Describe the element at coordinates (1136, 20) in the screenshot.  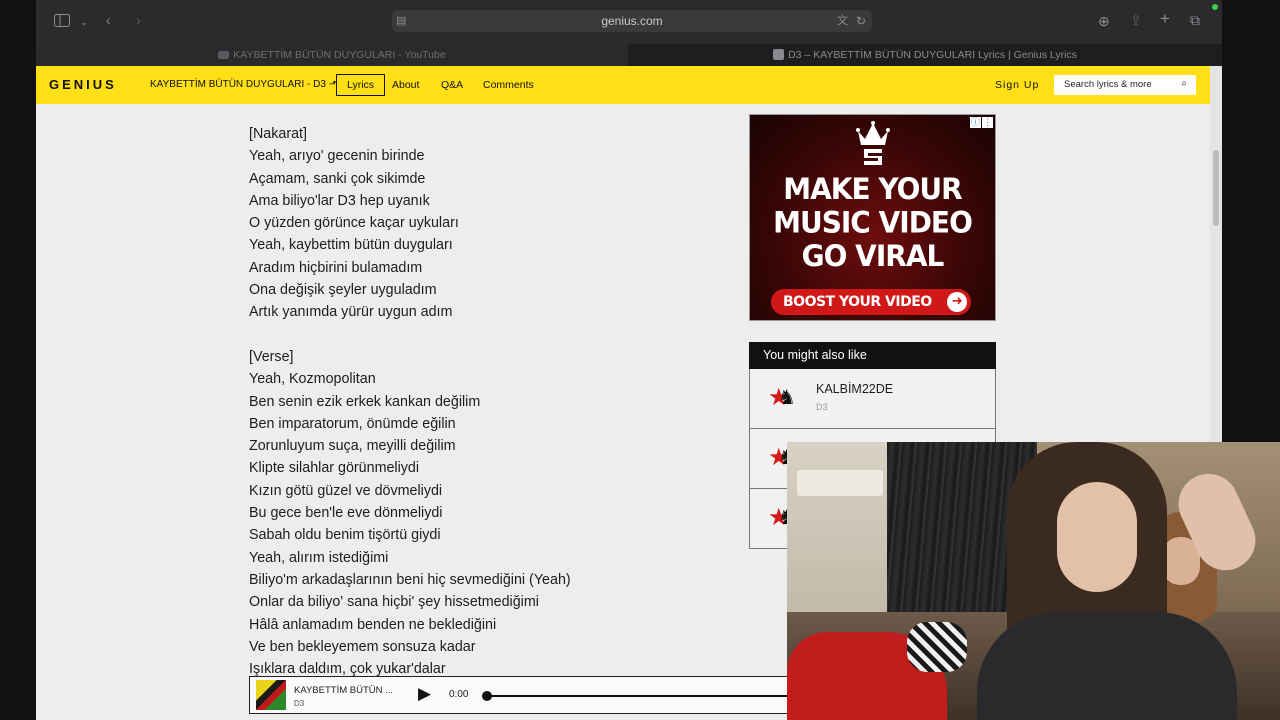
I see `share-icon: ⇪` at that location.